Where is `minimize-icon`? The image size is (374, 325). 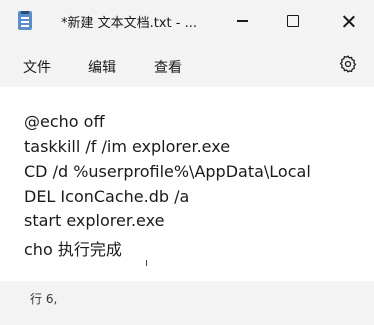
minimize-icon is located at coordinates (242, 21).